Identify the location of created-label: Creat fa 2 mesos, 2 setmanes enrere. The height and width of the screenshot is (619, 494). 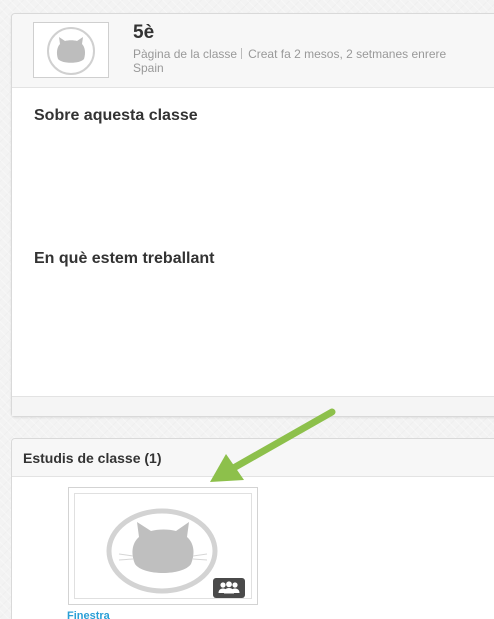
(347, 54).